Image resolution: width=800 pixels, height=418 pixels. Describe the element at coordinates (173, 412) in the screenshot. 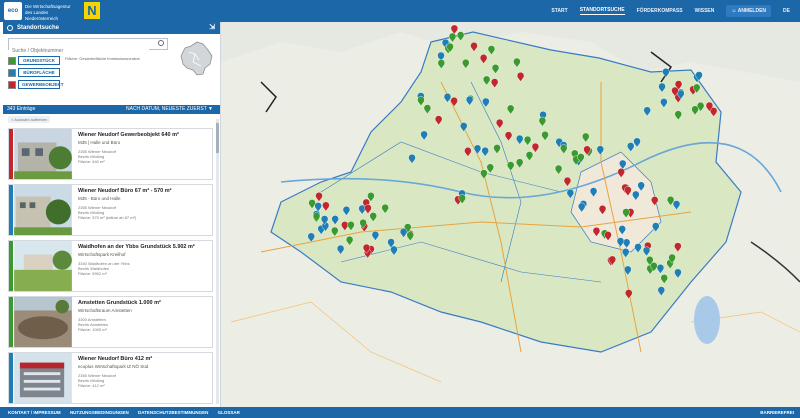

I see `footer-link-datenschutz: DATENSCHUTZBESTIMMUNGEN` at that location.